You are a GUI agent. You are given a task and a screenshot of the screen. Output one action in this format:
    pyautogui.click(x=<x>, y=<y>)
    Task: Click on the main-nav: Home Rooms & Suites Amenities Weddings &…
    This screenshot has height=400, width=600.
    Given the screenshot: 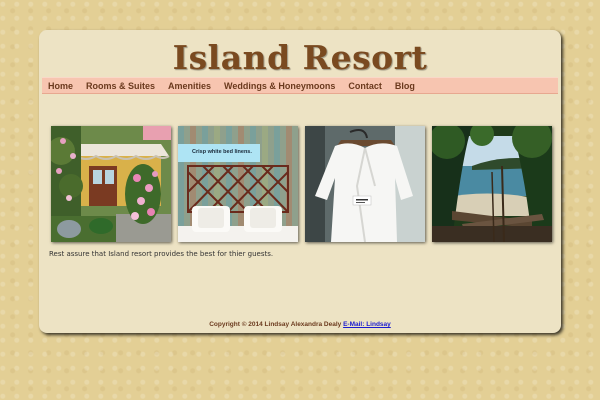 What is the action you would take?
    pyautogui.click(x=300, y=85)
    